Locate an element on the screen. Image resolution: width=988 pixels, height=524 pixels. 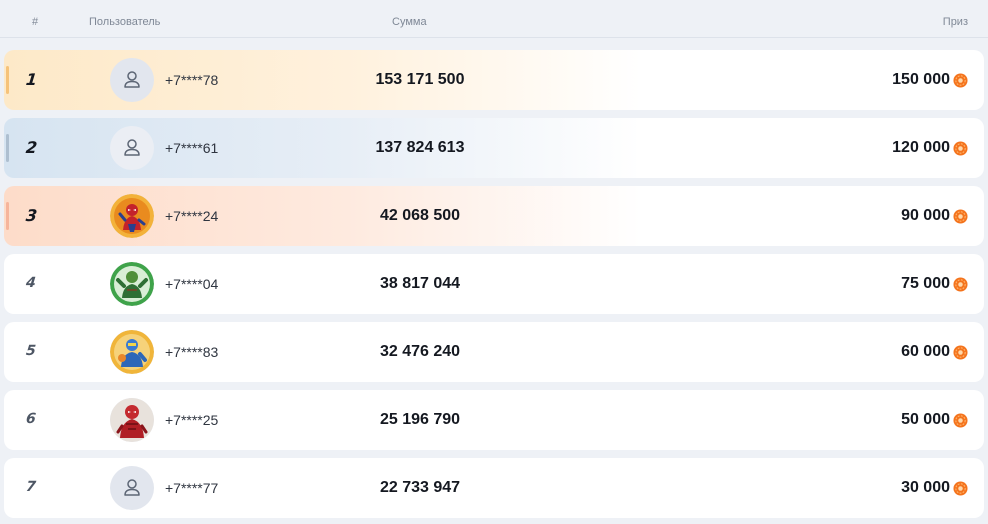
table-row: 1 +7****78 153 171 500 150 000 is located at coordinates (494, 80).